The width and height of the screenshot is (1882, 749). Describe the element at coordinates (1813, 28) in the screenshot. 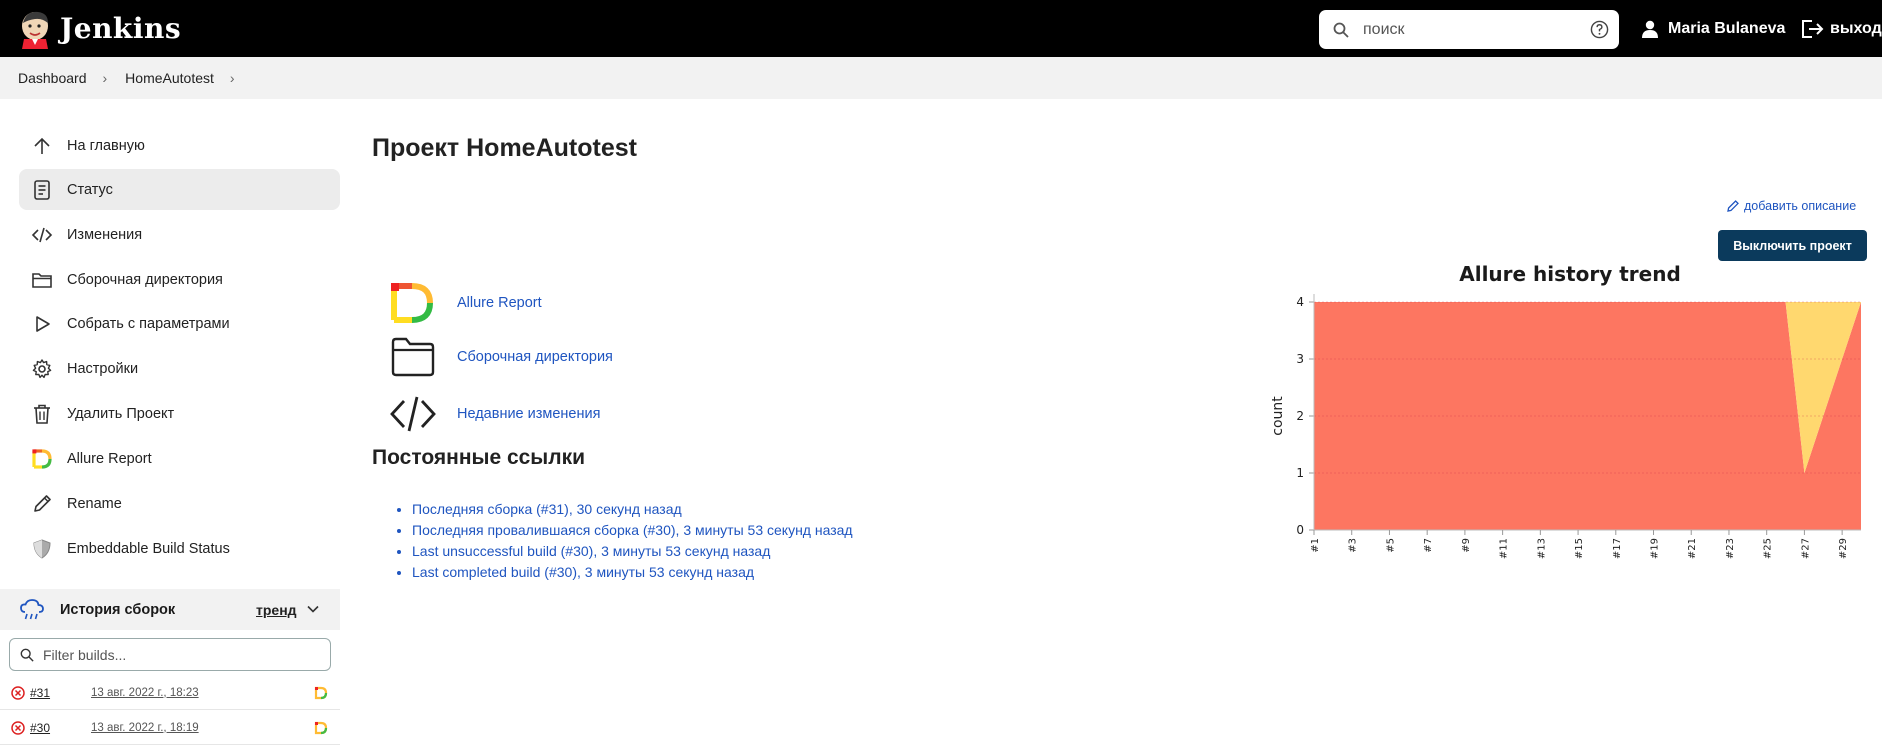

I see `logout-icon` at that location.